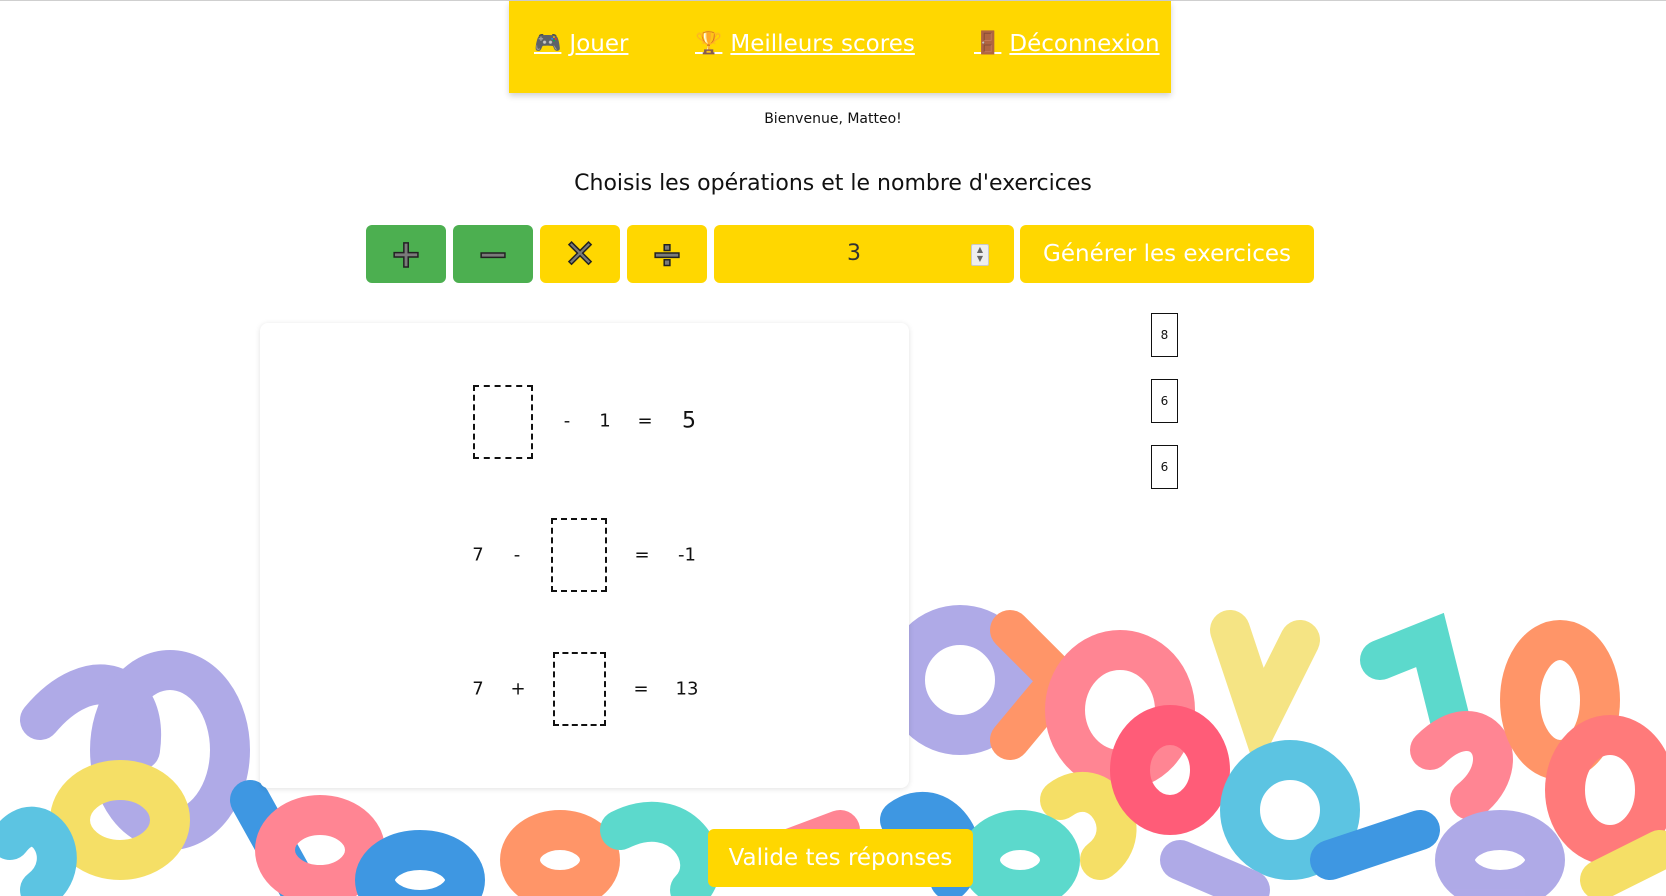 The width and height of the screenshot is (1666, 896). I want to click on number-spinner-icon: ▲ ▼, so click(980, 255).